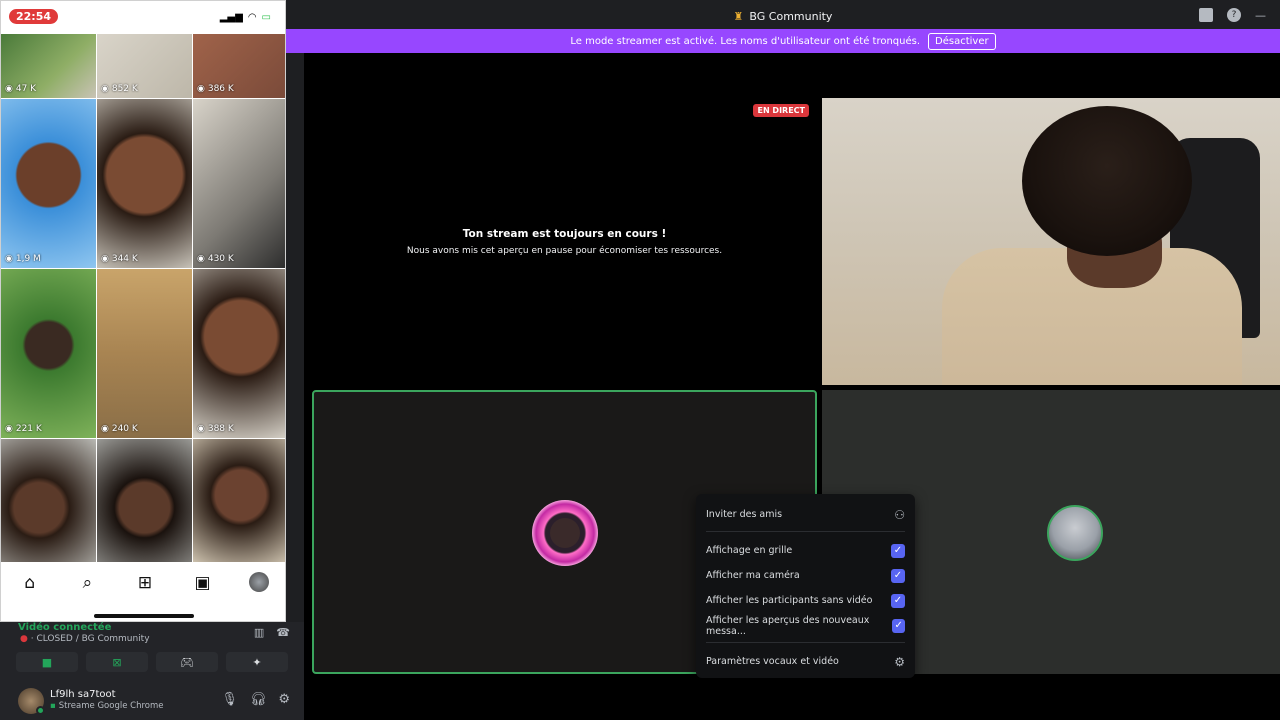 Image resolution: width=1280 pixels, height=720 pixels. I want to click on menu-item-show-non-video: Afficher les participants sans vidéo ✓, so click(805, 600).